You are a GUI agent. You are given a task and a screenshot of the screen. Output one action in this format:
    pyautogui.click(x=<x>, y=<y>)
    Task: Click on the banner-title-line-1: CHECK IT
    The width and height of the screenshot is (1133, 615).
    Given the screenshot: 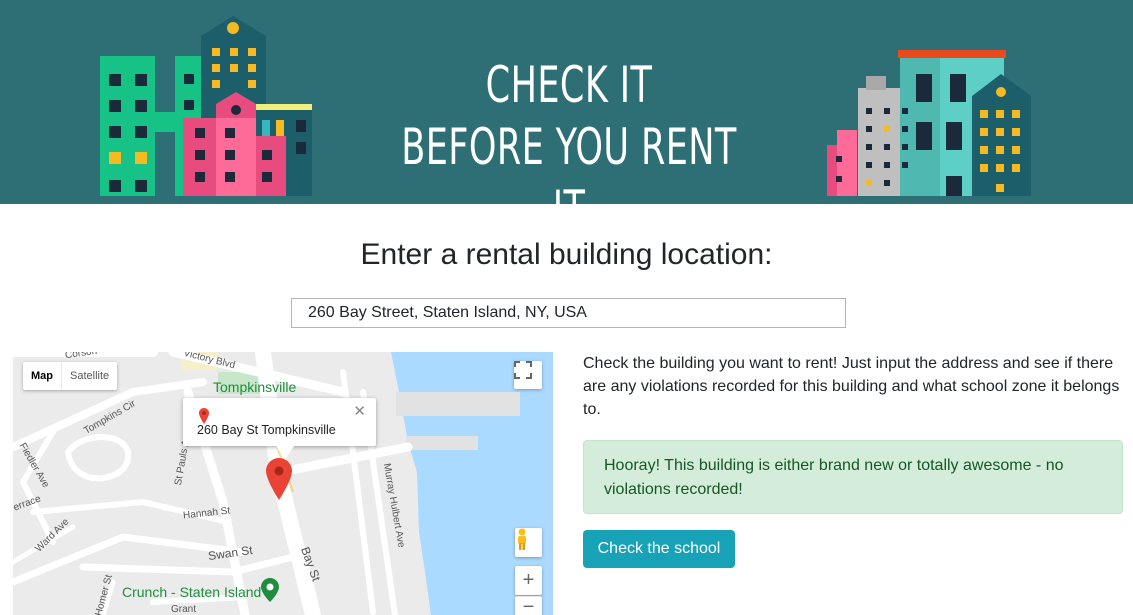 What is the action you would take?
    pyautogui.click(x=569, y=85)
    